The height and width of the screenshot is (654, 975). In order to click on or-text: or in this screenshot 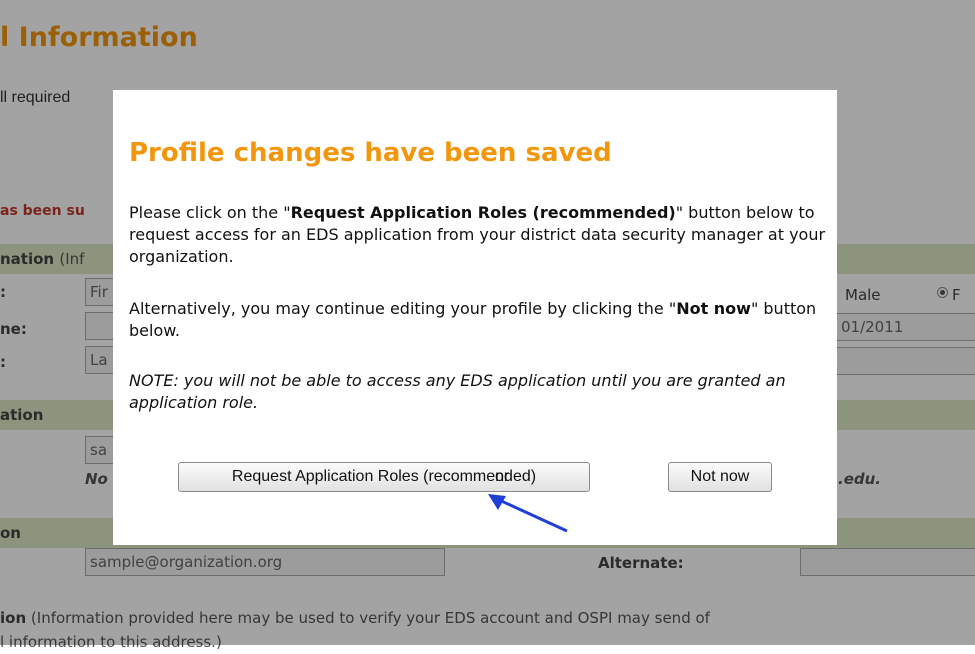, I will do `click(502, 476)`.